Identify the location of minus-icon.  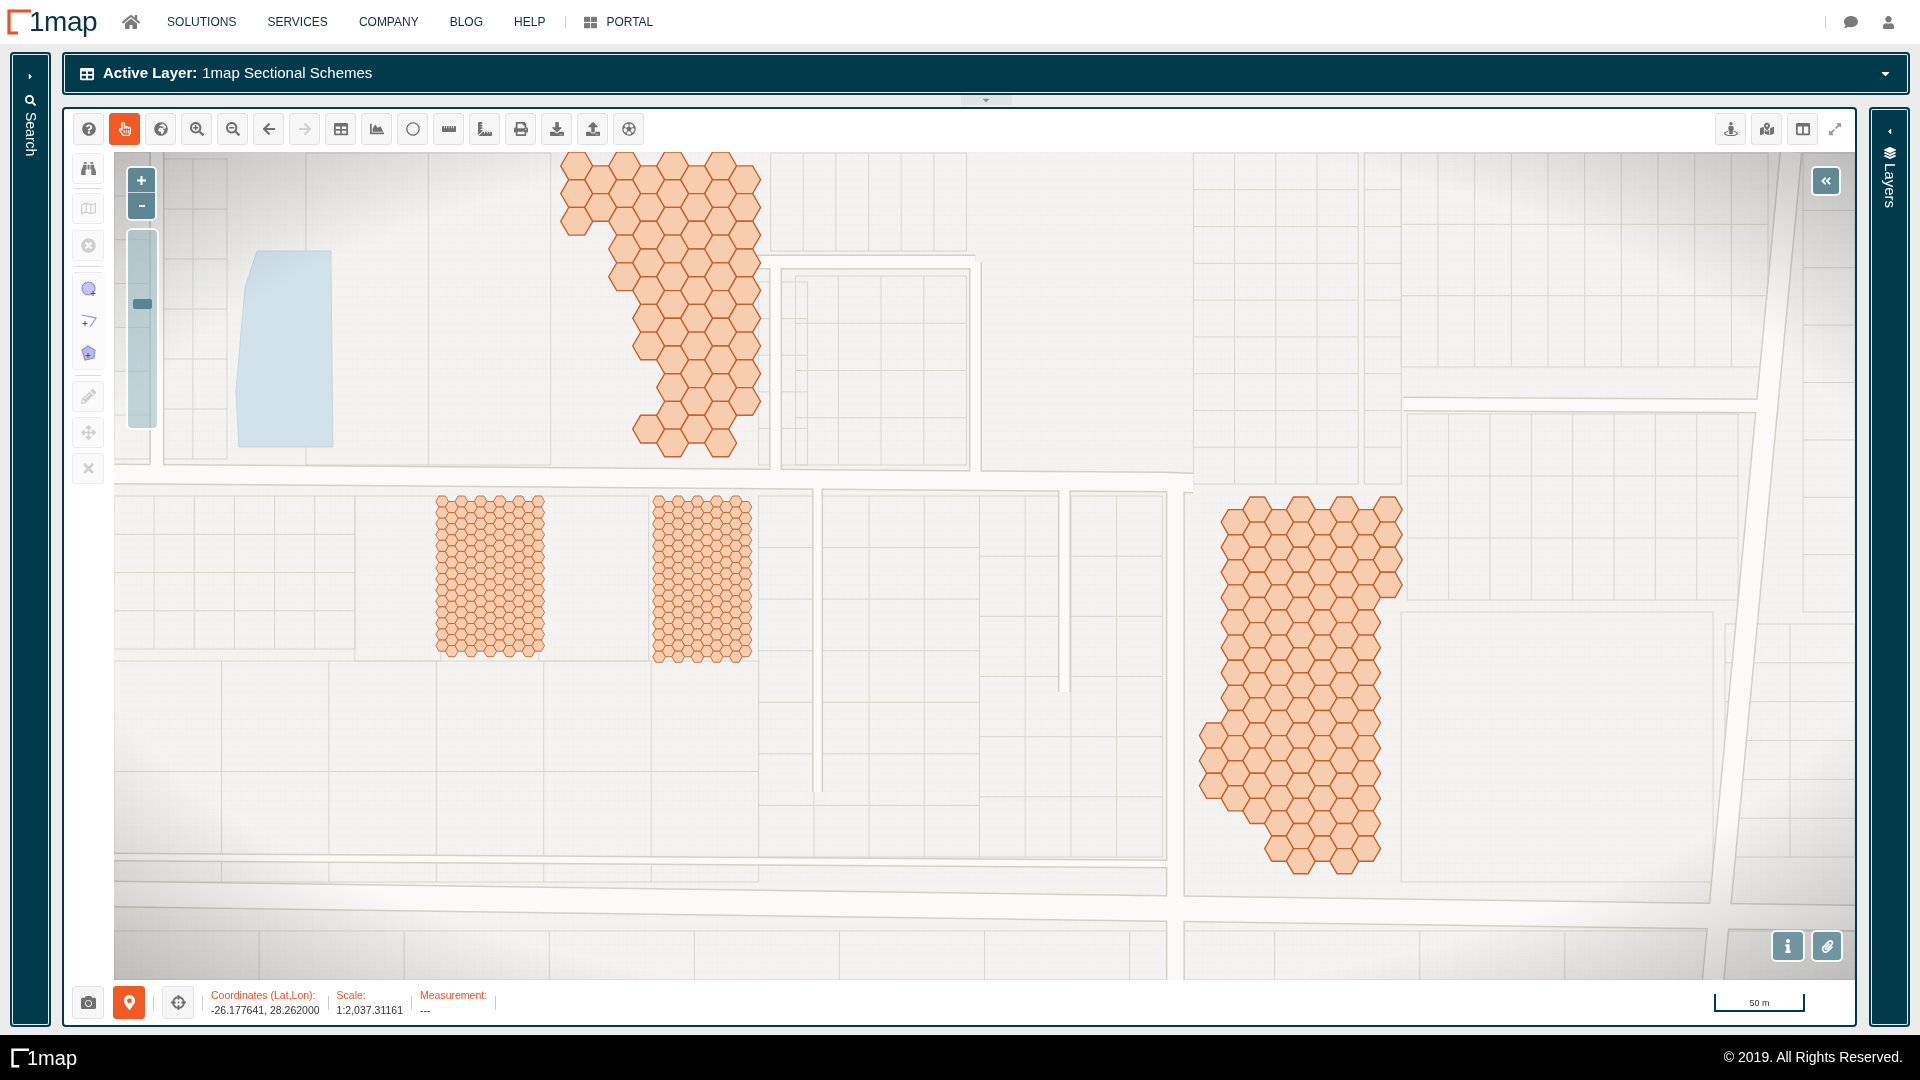
(141, 206).